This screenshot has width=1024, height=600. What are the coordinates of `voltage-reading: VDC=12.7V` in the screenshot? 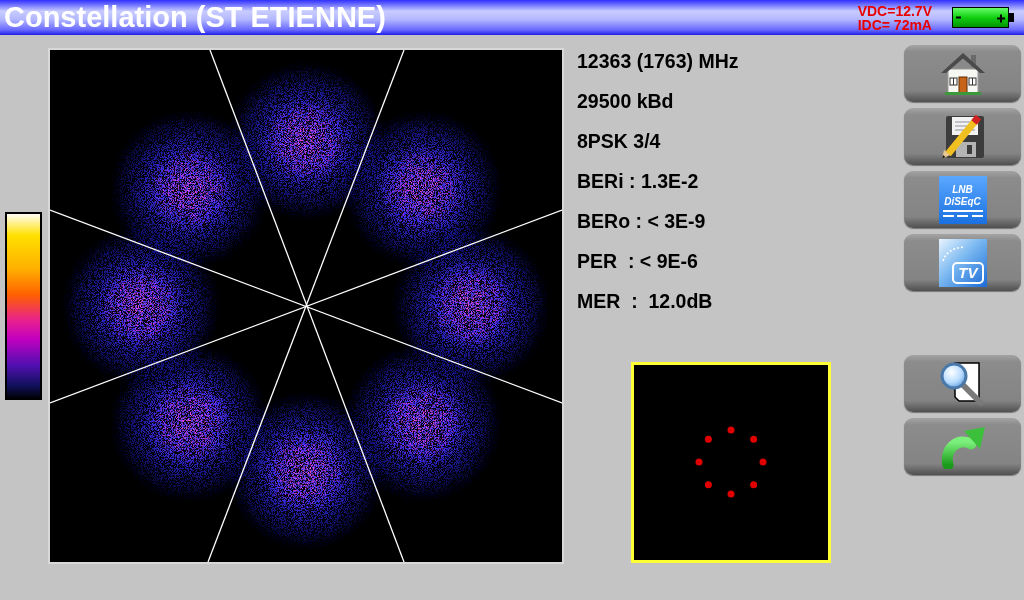 It's located at (894, 11).